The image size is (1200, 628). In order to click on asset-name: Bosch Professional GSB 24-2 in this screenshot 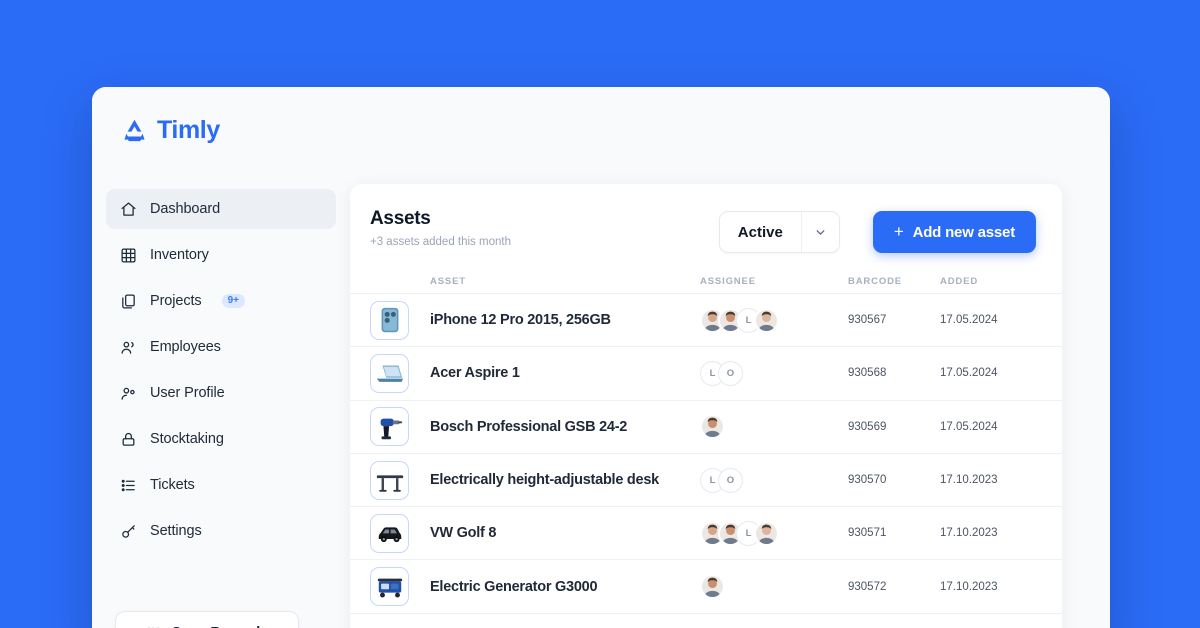, I will do `click(529, 426)`.